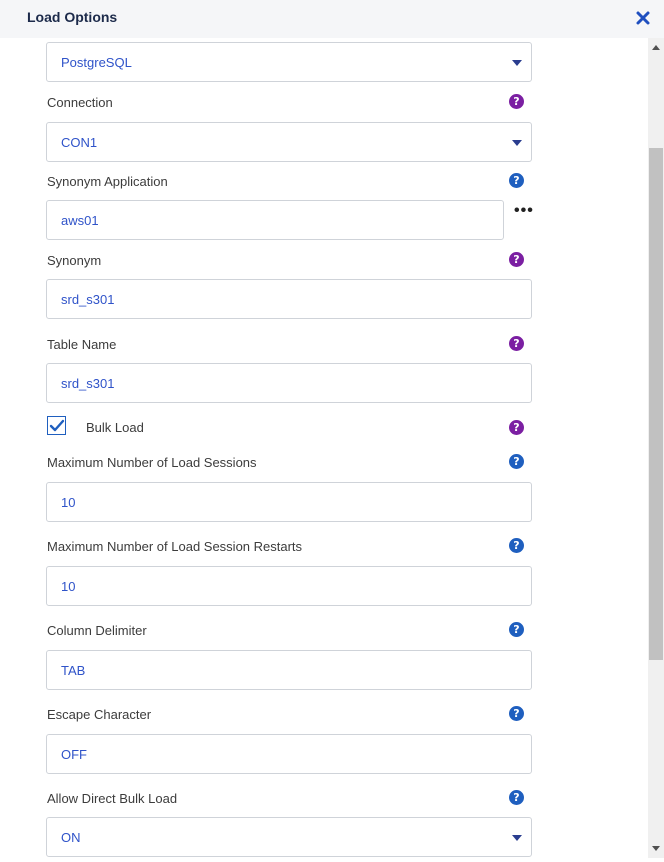  Describe the element at coordinates (516, 713) in the screenshot. I see `escape-character-help-icon: ?` at that location.